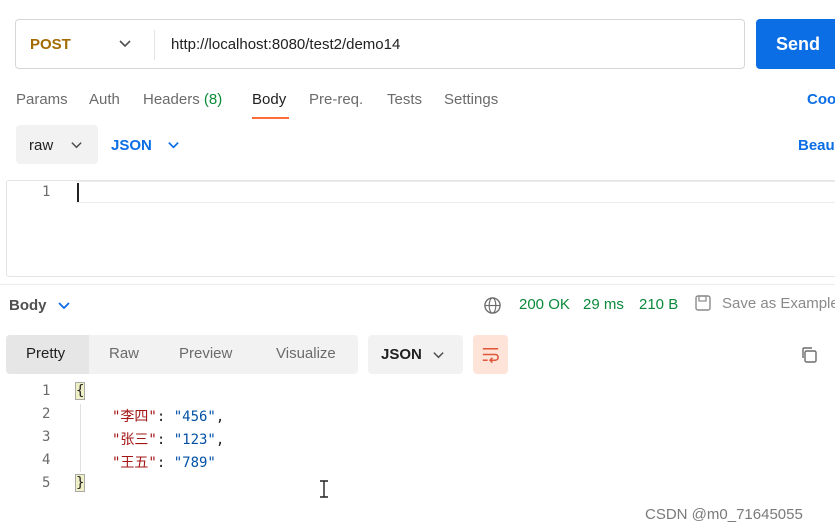  Describe the element at coordinates (658, 304) in the screenshot. I see `response-size: 210 B` at that location.